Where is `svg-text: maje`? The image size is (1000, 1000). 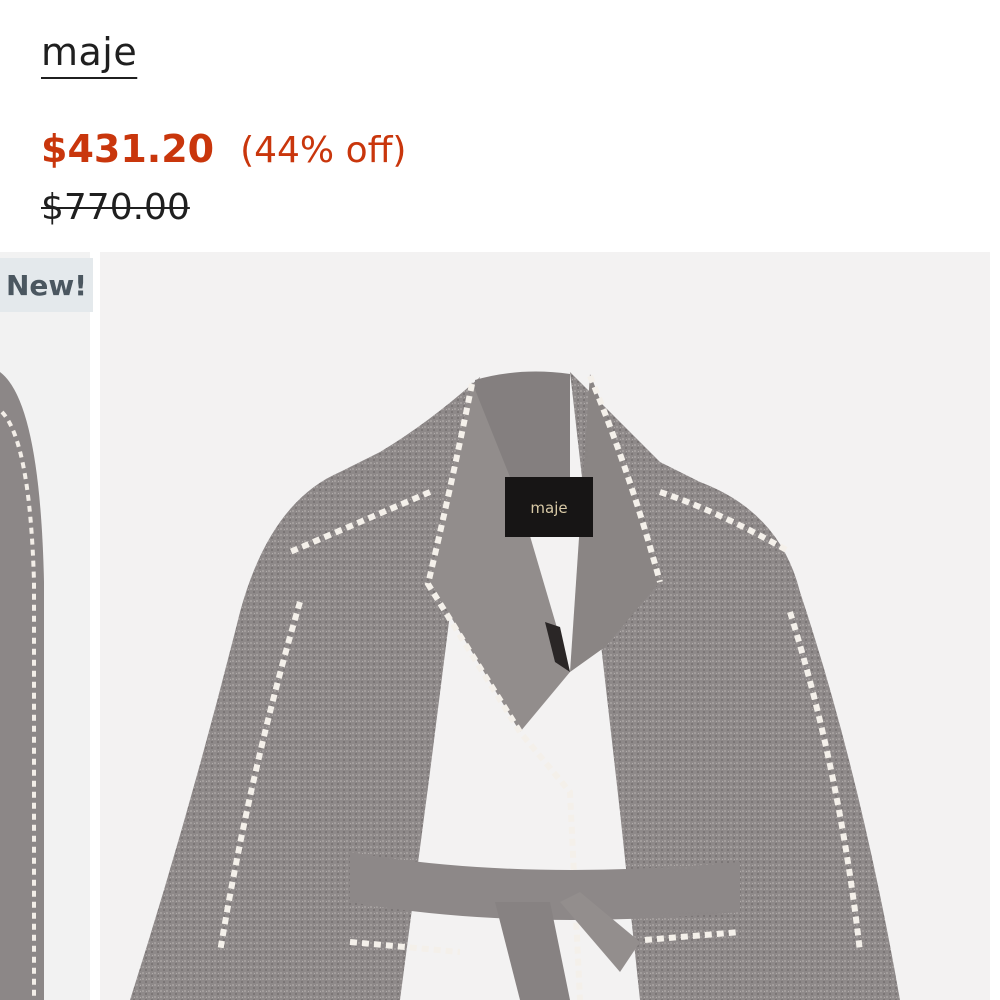 svg-text: maje is located at coordinates (548, 508).